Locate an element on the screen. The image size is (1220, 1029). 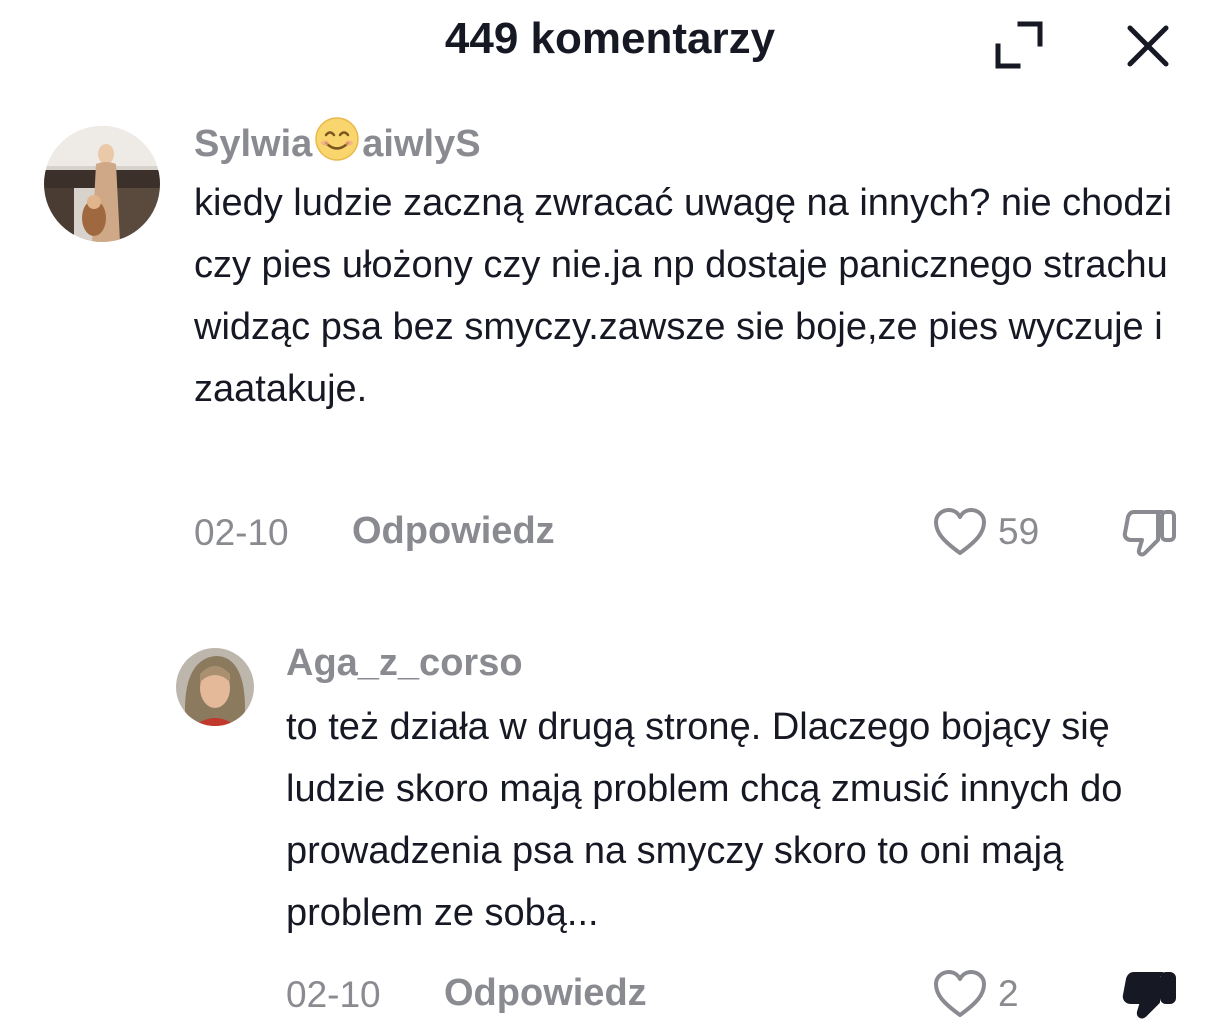
smiling-face-emoji is located at coordinates (337, 144).